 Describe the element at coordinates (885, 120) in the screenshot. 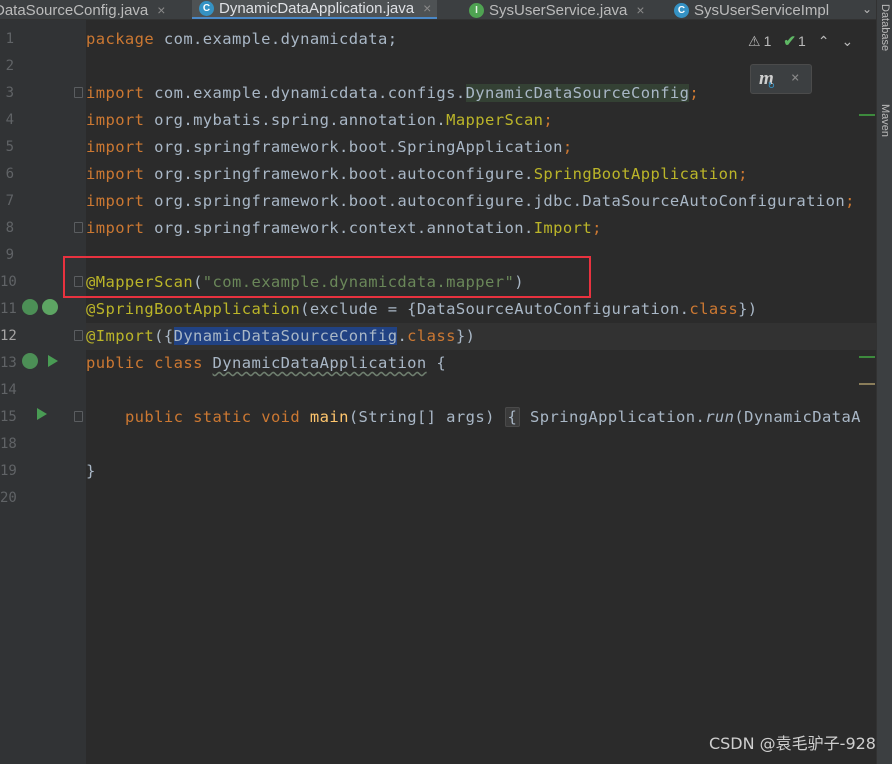

I see `maven-tool-button: Maven` at that location.